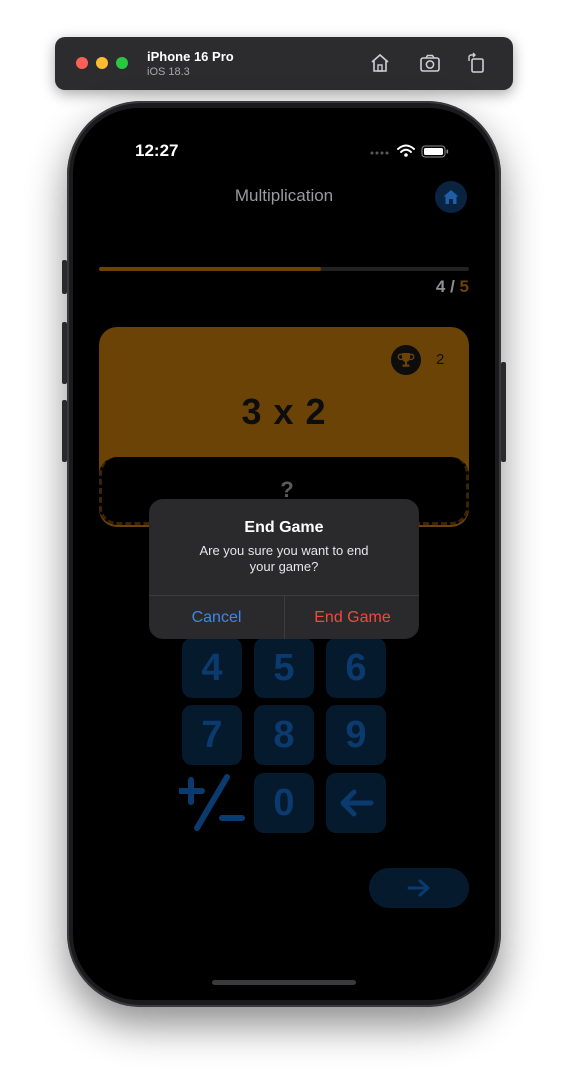 This screenshot has width=568, height=1084. Describe the element at coordinates (380, 63) in the screenshot. I see `home-icon` at that location.